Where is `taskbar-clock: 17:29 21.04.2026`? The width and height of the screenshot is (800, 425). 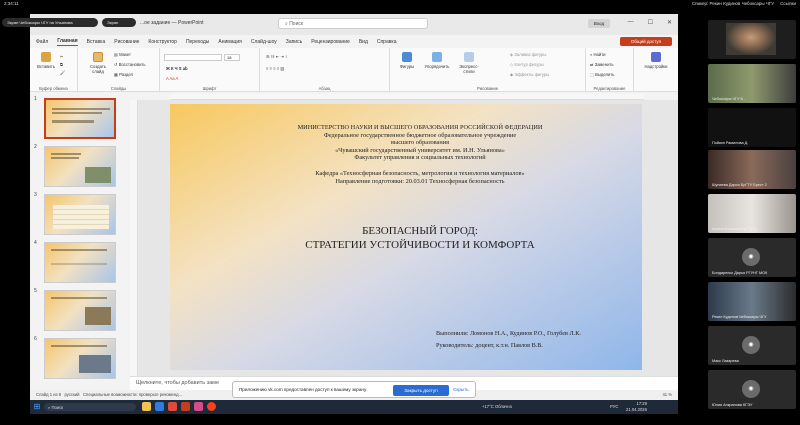 taskbar-clock: 17:29 21.04.2026 is located at coordinates (636, 406).